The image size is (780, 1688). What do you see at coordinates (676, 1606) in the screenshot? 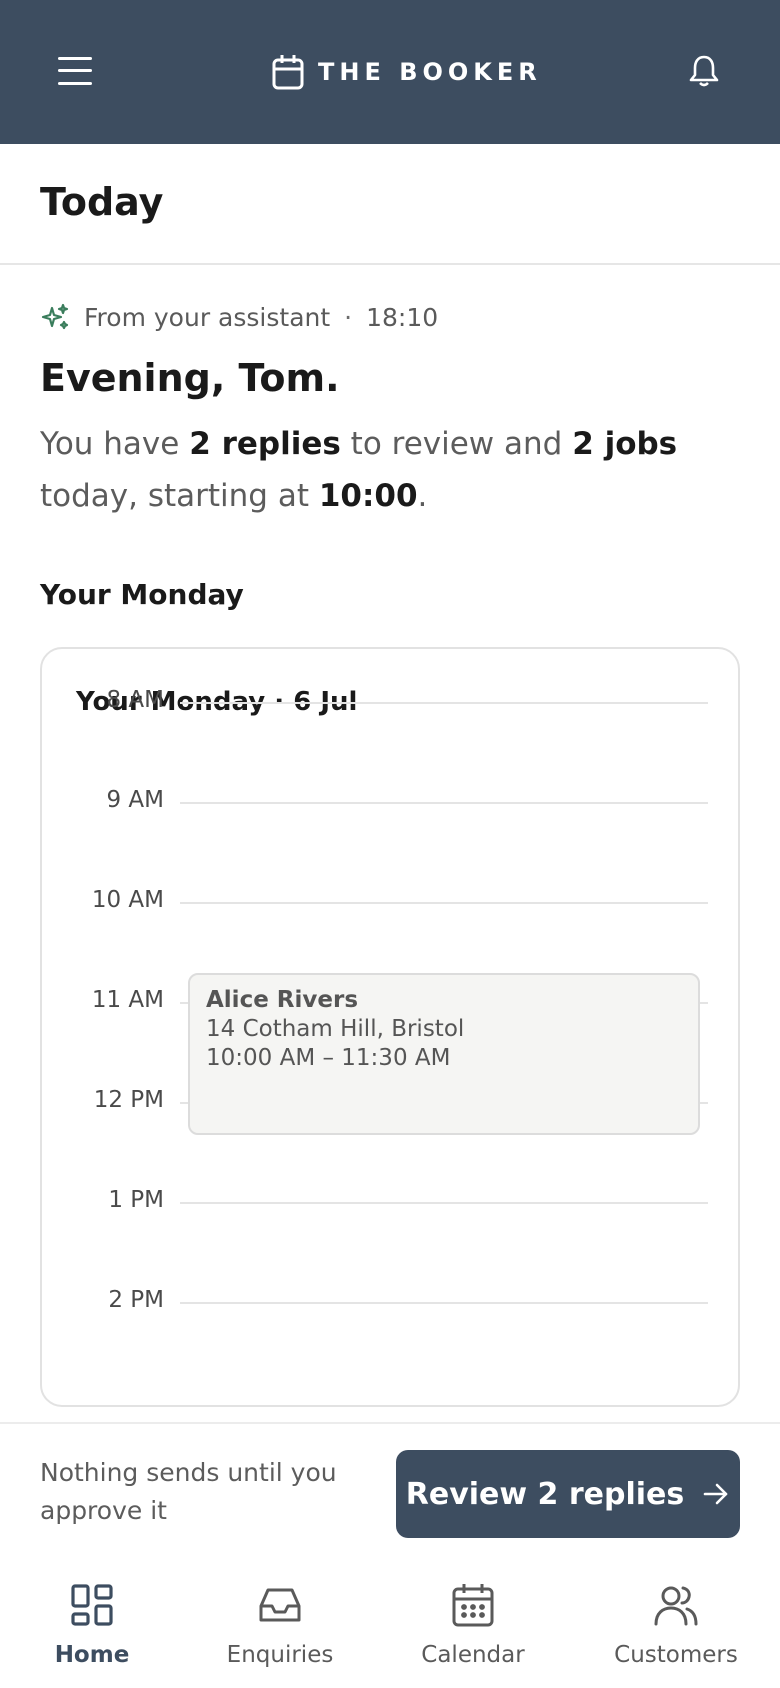
I see `users-icon` at bounding box center [676, 1606].